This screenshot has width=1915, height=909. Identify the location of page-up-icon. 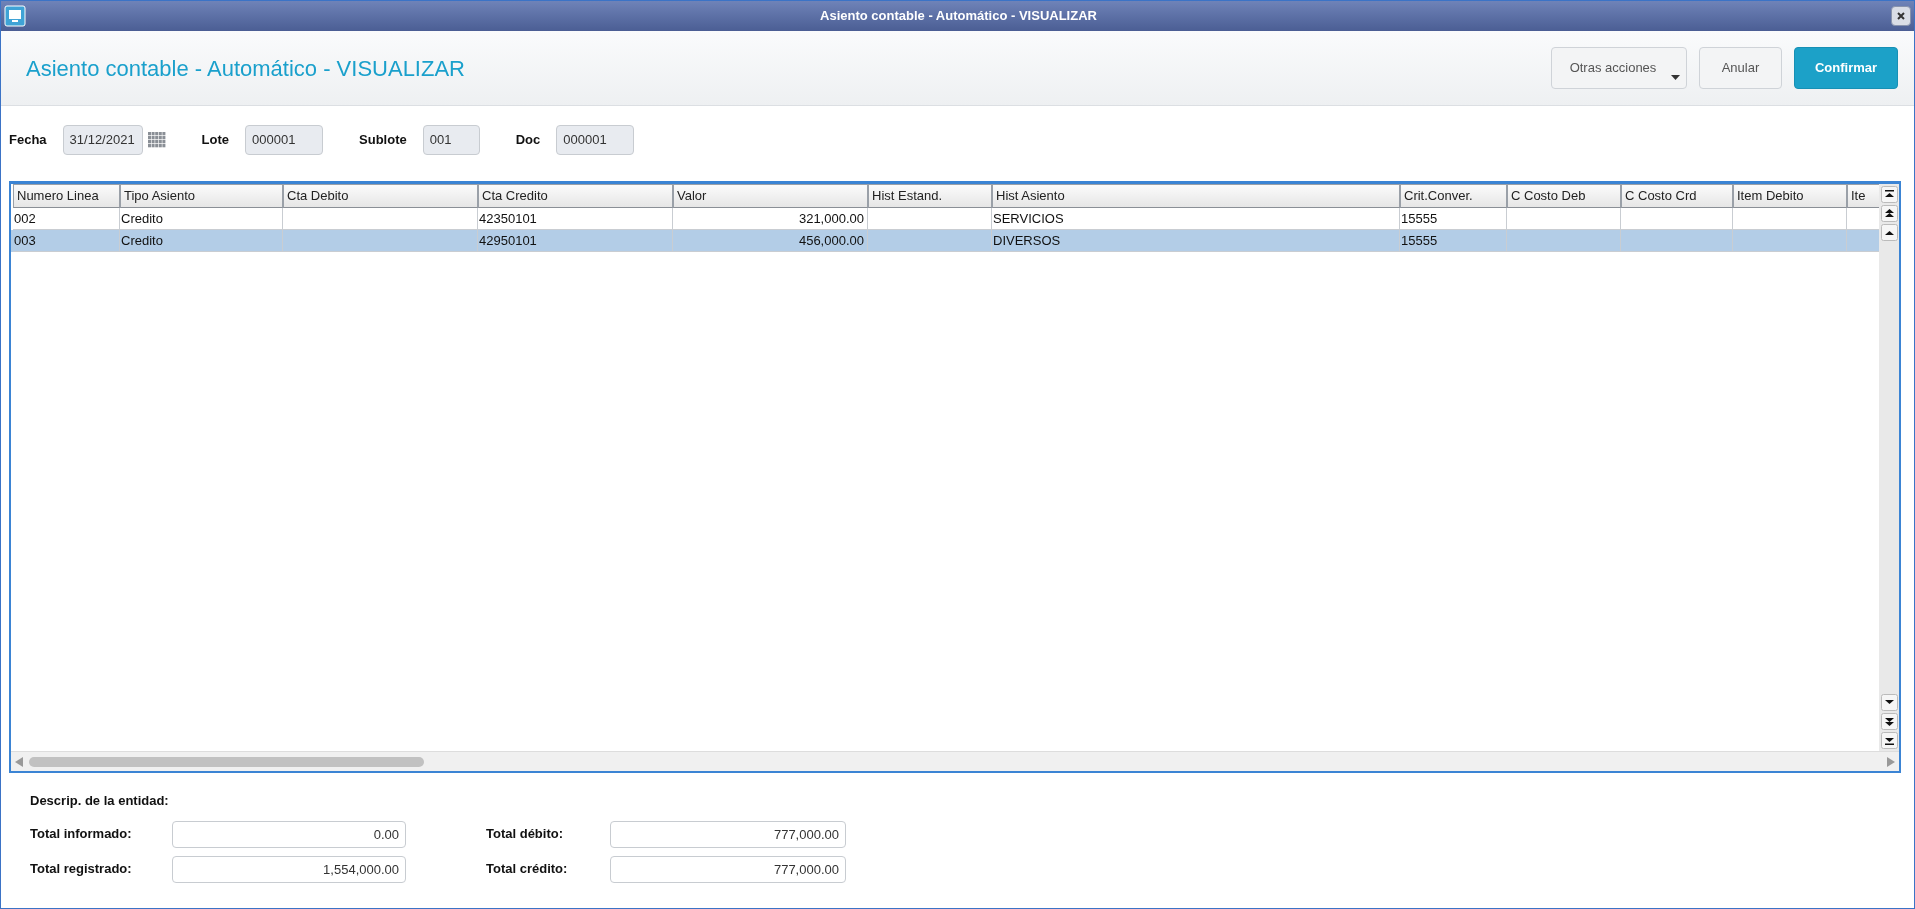
(1889, 213).